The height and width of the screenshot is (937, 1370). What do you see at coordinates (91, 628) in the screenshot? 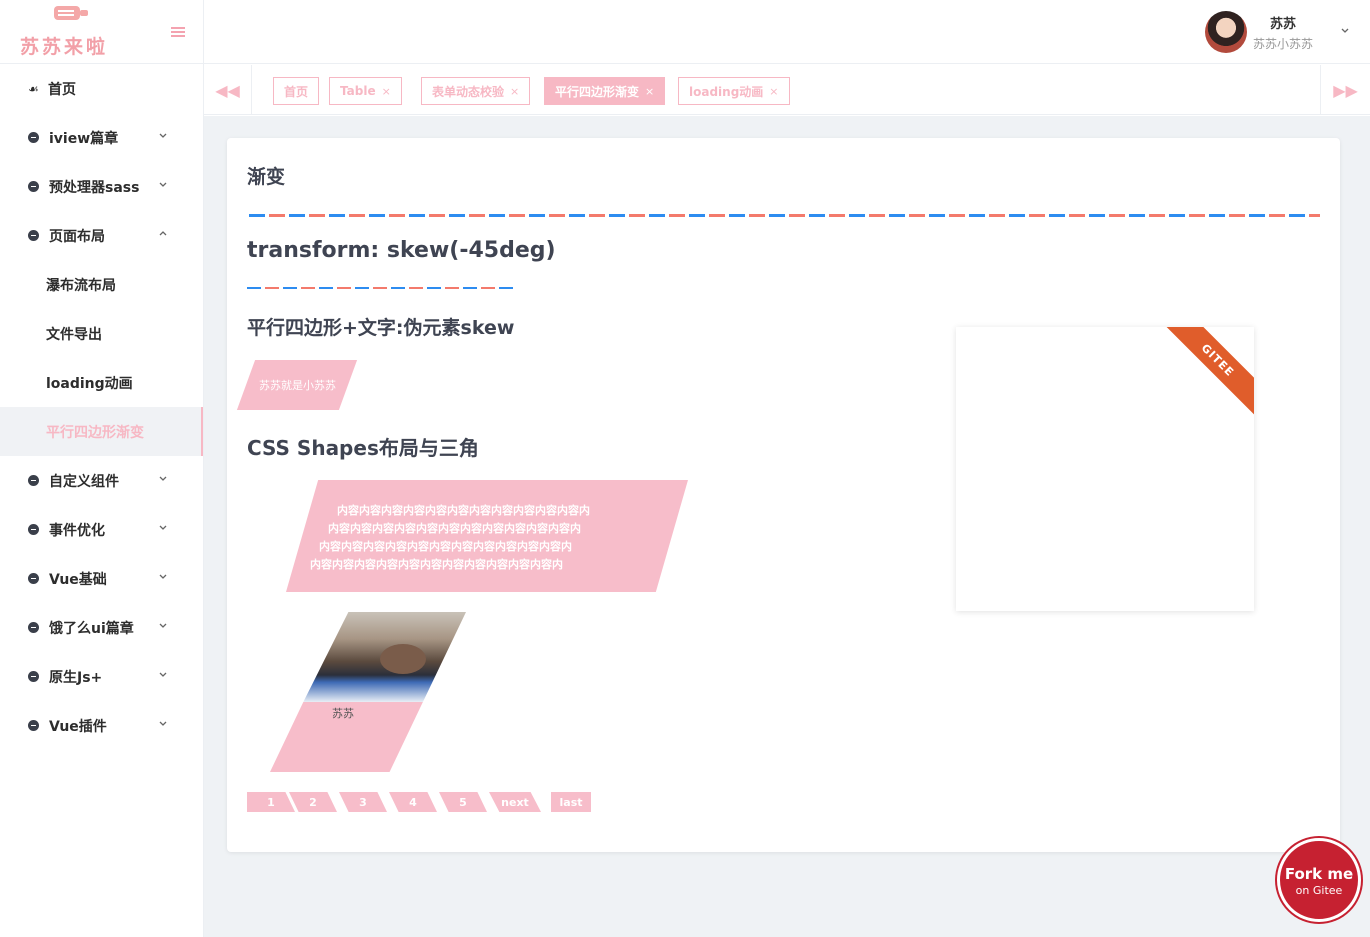
I see `sidebar-item-label: 饿了么ui篇章` at bounding box center [91, 628].